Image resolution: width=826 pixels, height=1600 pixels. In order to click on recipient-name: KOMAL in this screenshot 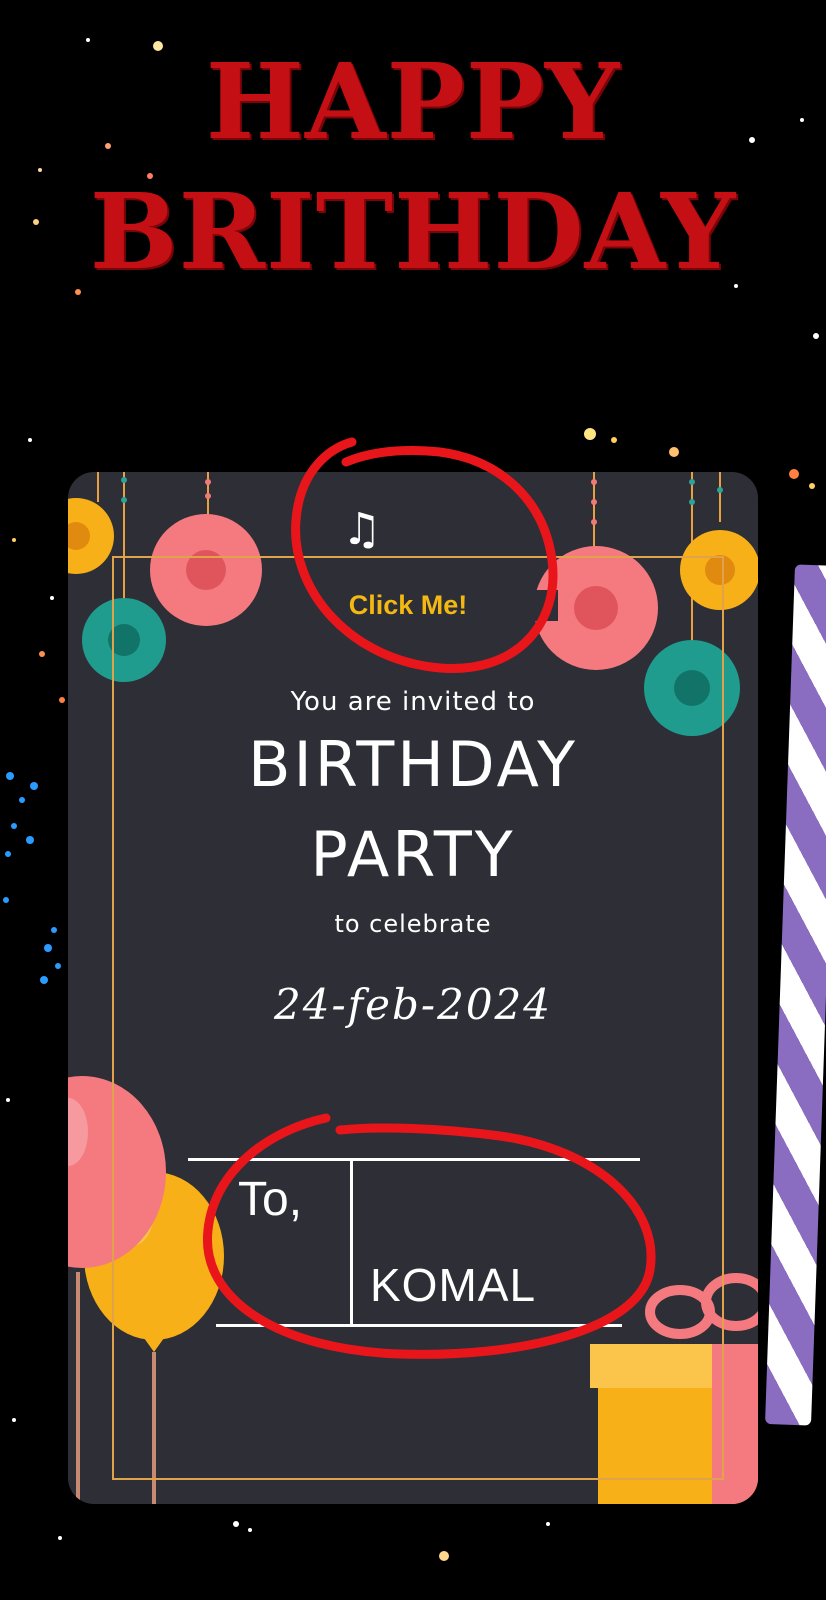, I will do `click(453, 1285)`.